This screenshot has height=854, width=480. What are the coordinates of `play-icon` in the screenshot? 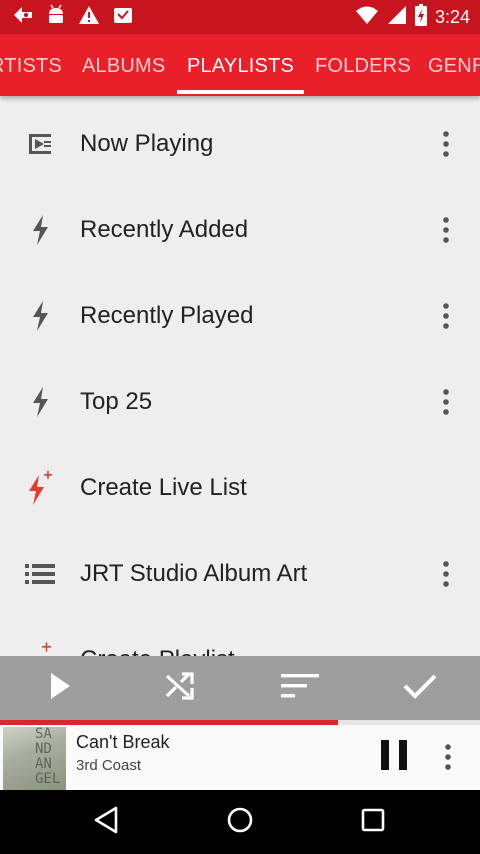 It's located at (60, 688).